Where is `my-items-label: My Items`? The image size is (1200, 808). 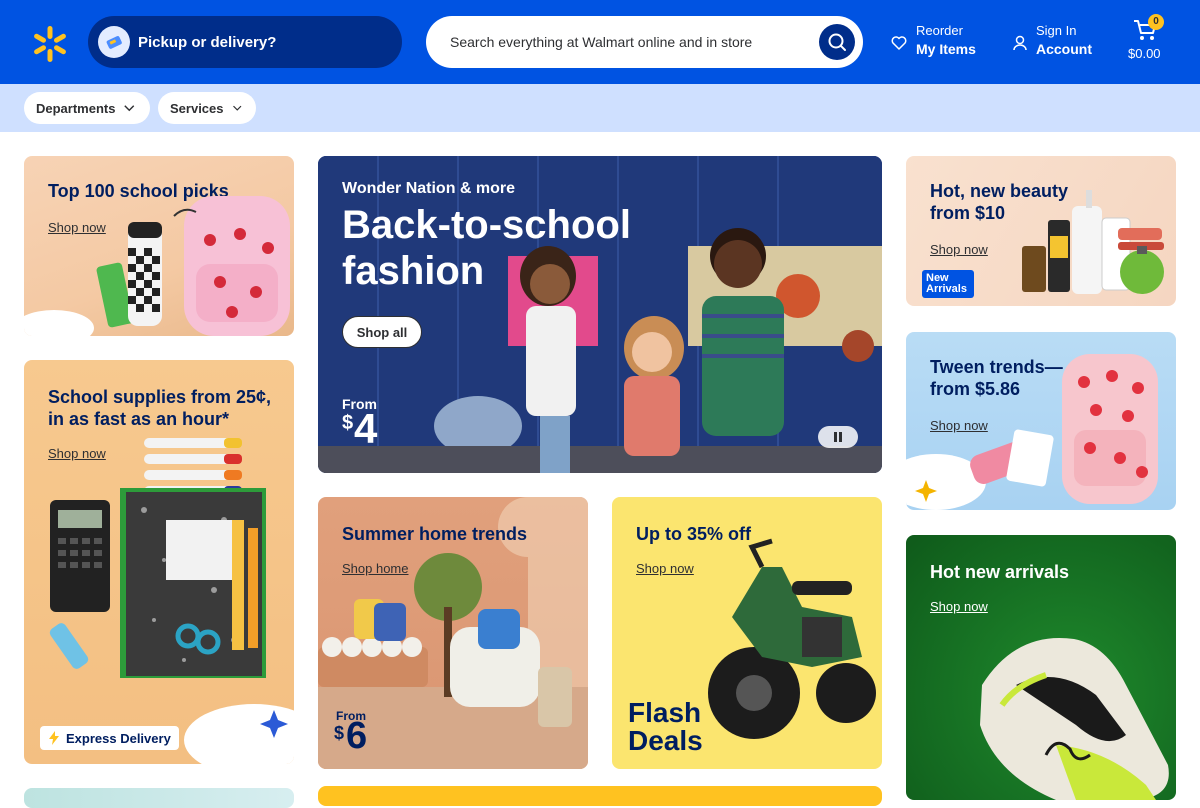
my-items-label: My Items is located at coordinates (946, 49).